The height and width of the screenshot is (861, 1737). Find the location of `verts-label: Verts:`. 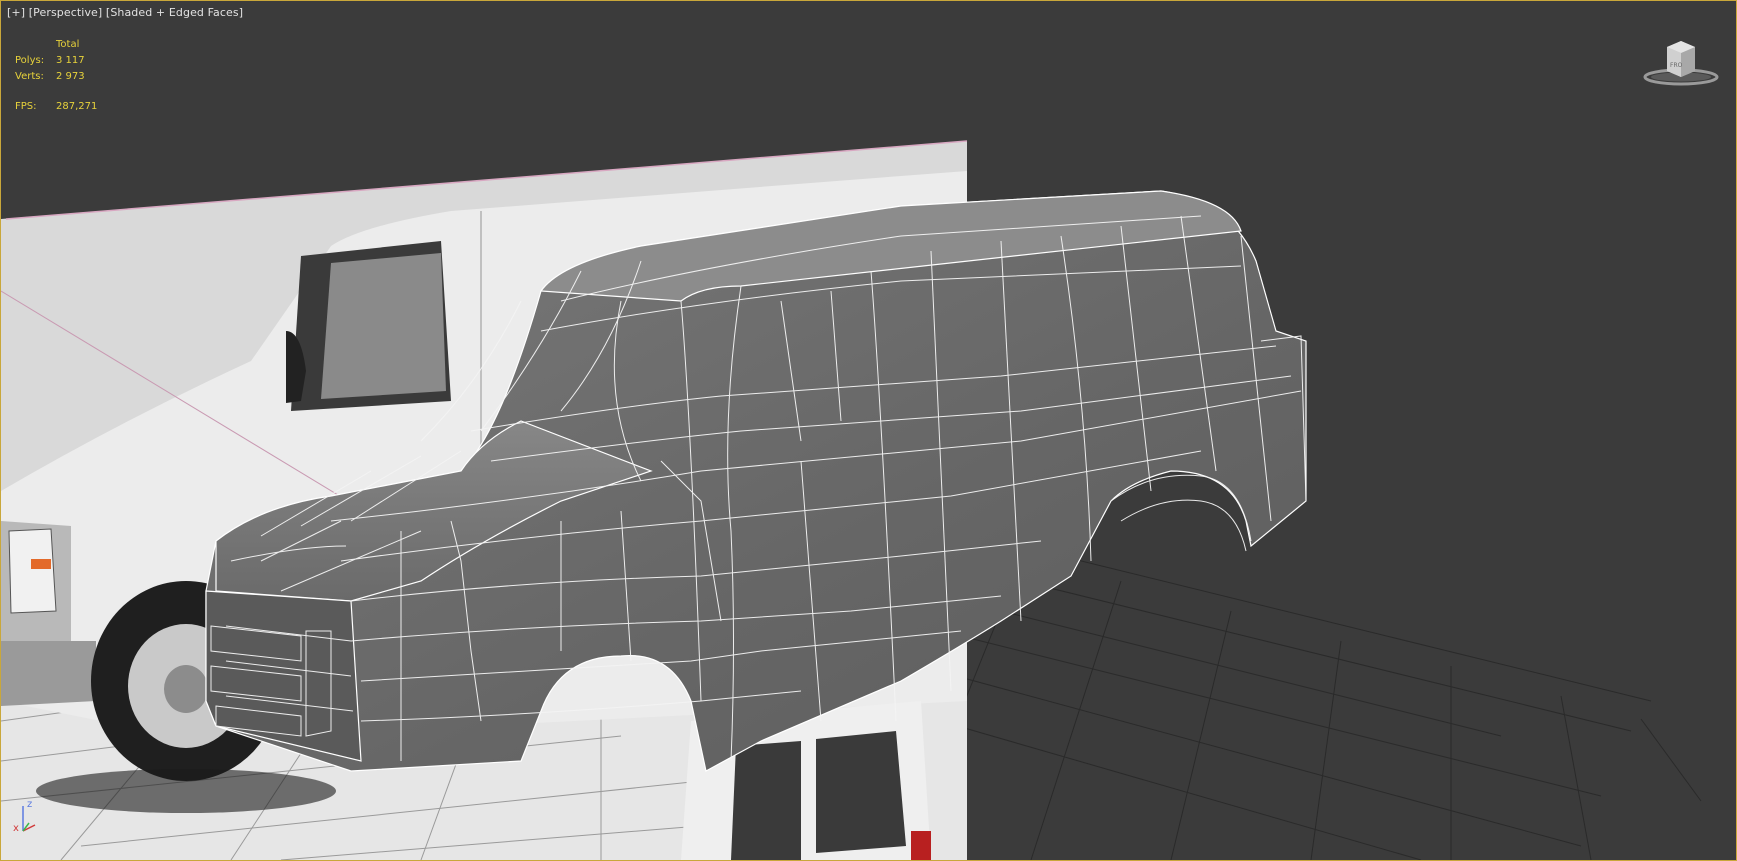

verts-label: Verts: is located at coordinates (29, 76).